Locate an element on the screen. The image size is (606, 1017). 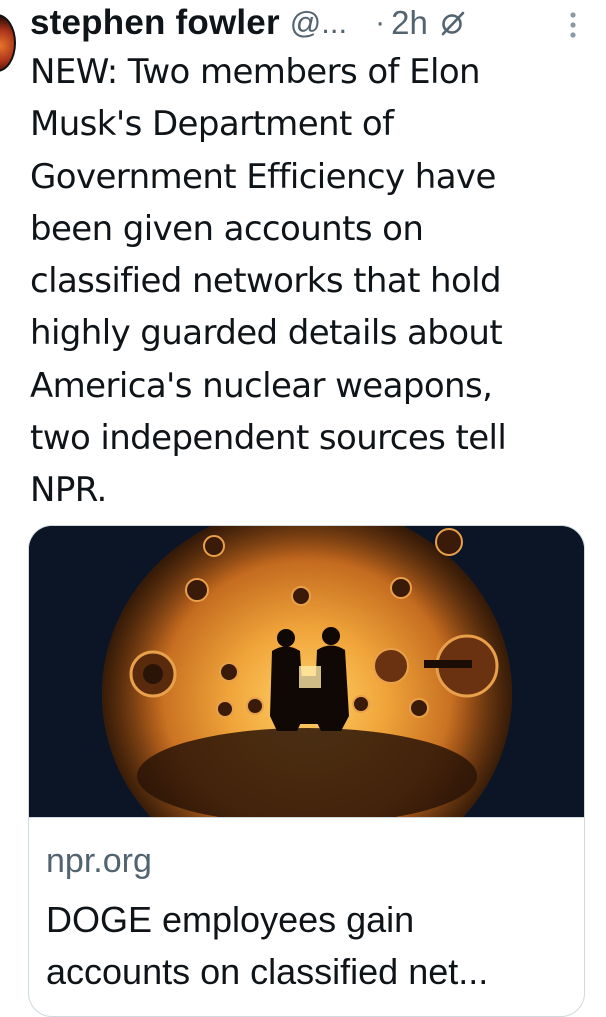
avatar is located at coordinates (8, 43).